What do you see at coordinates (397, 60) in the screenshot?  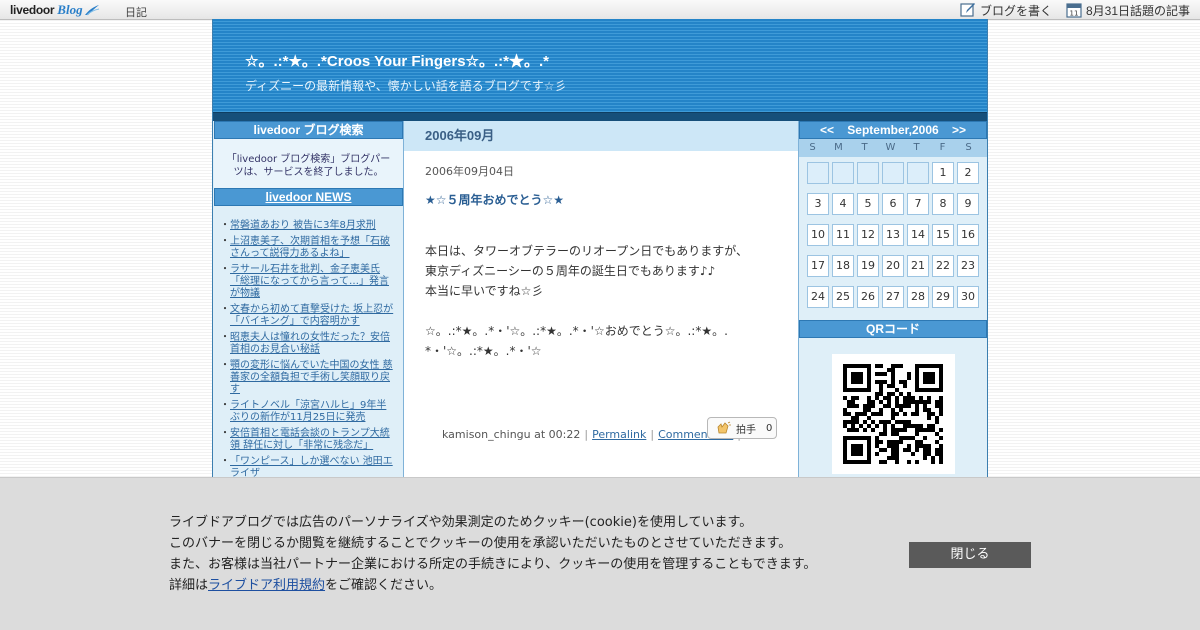 I see `blog-title: ☆。.:*★。.*Croos Your Fingers☆。.:*★。.*` at bounding box center [397, 60].